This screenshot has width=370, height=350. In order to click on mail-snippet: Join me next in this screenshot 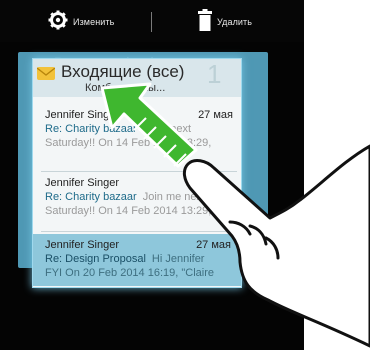, I will do `click(174, 197)`.